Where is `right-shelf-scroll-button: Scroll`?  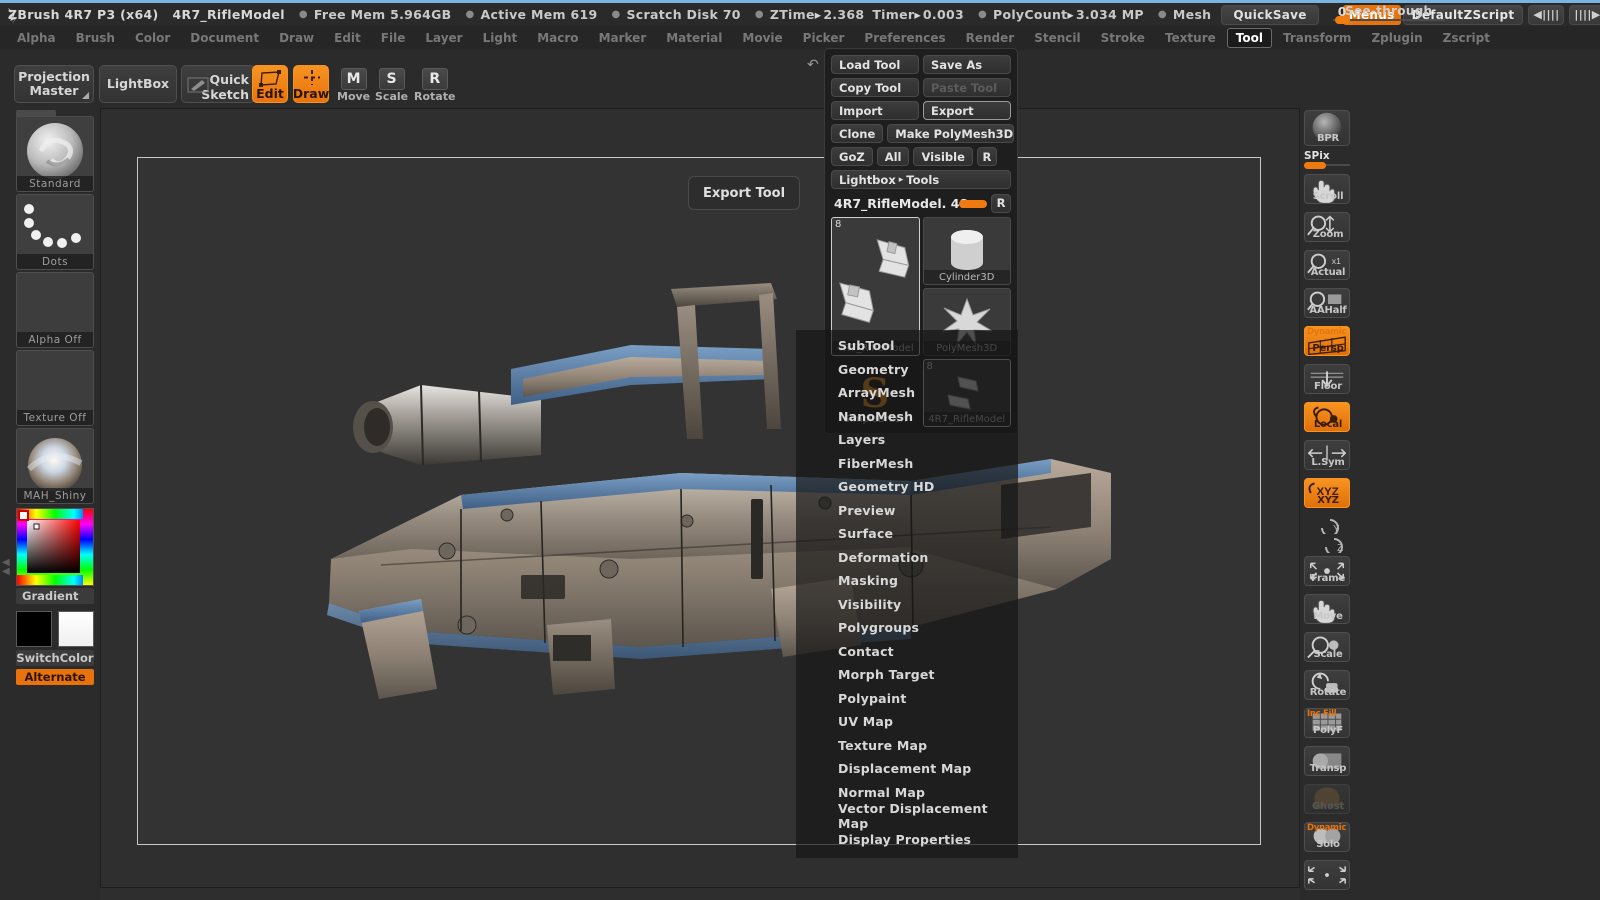
right-shelf-scroll-button: Scroll is located at coordinates (1327, 189).